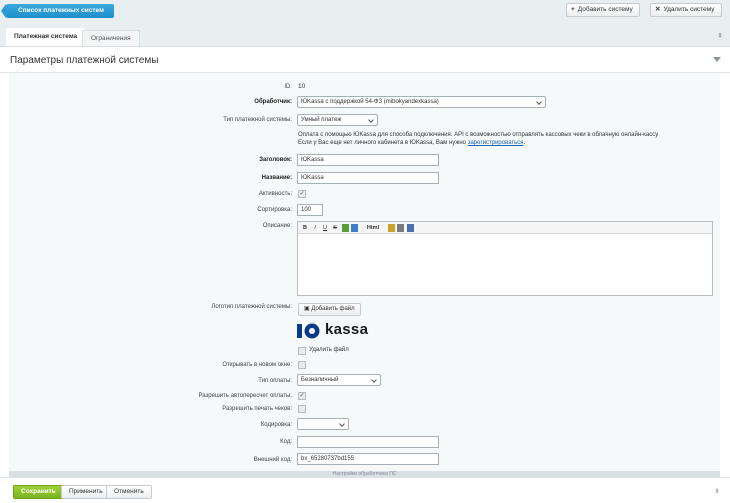  I want to click on description-label: Описание:, so click(277, 226).